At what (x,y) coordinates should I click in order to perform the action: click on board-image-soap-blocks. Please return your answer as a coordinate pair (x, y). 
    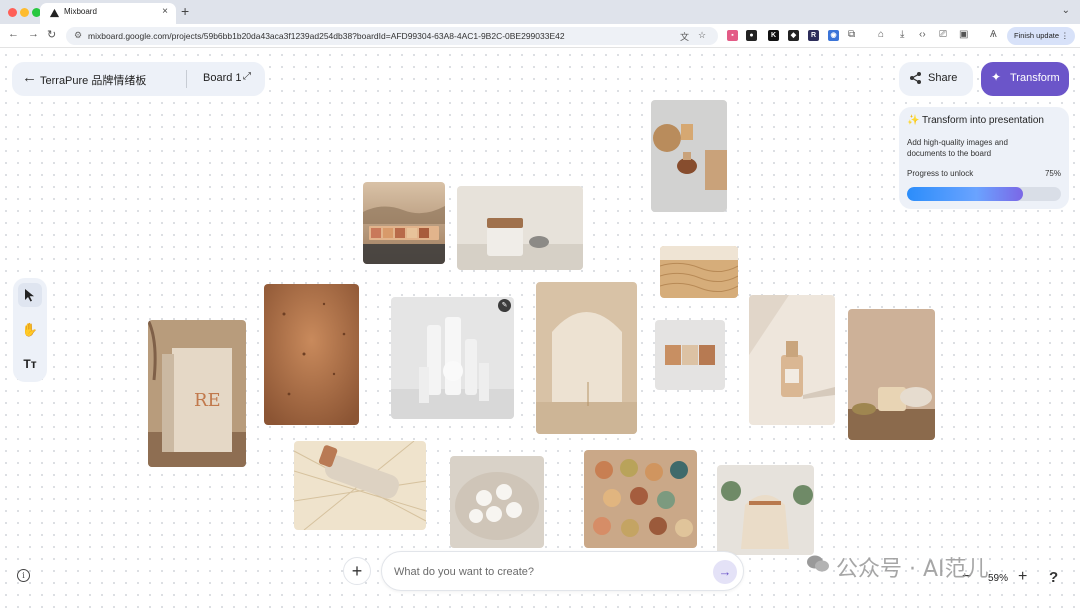
    Looking at the image, I should click on (690, 355).